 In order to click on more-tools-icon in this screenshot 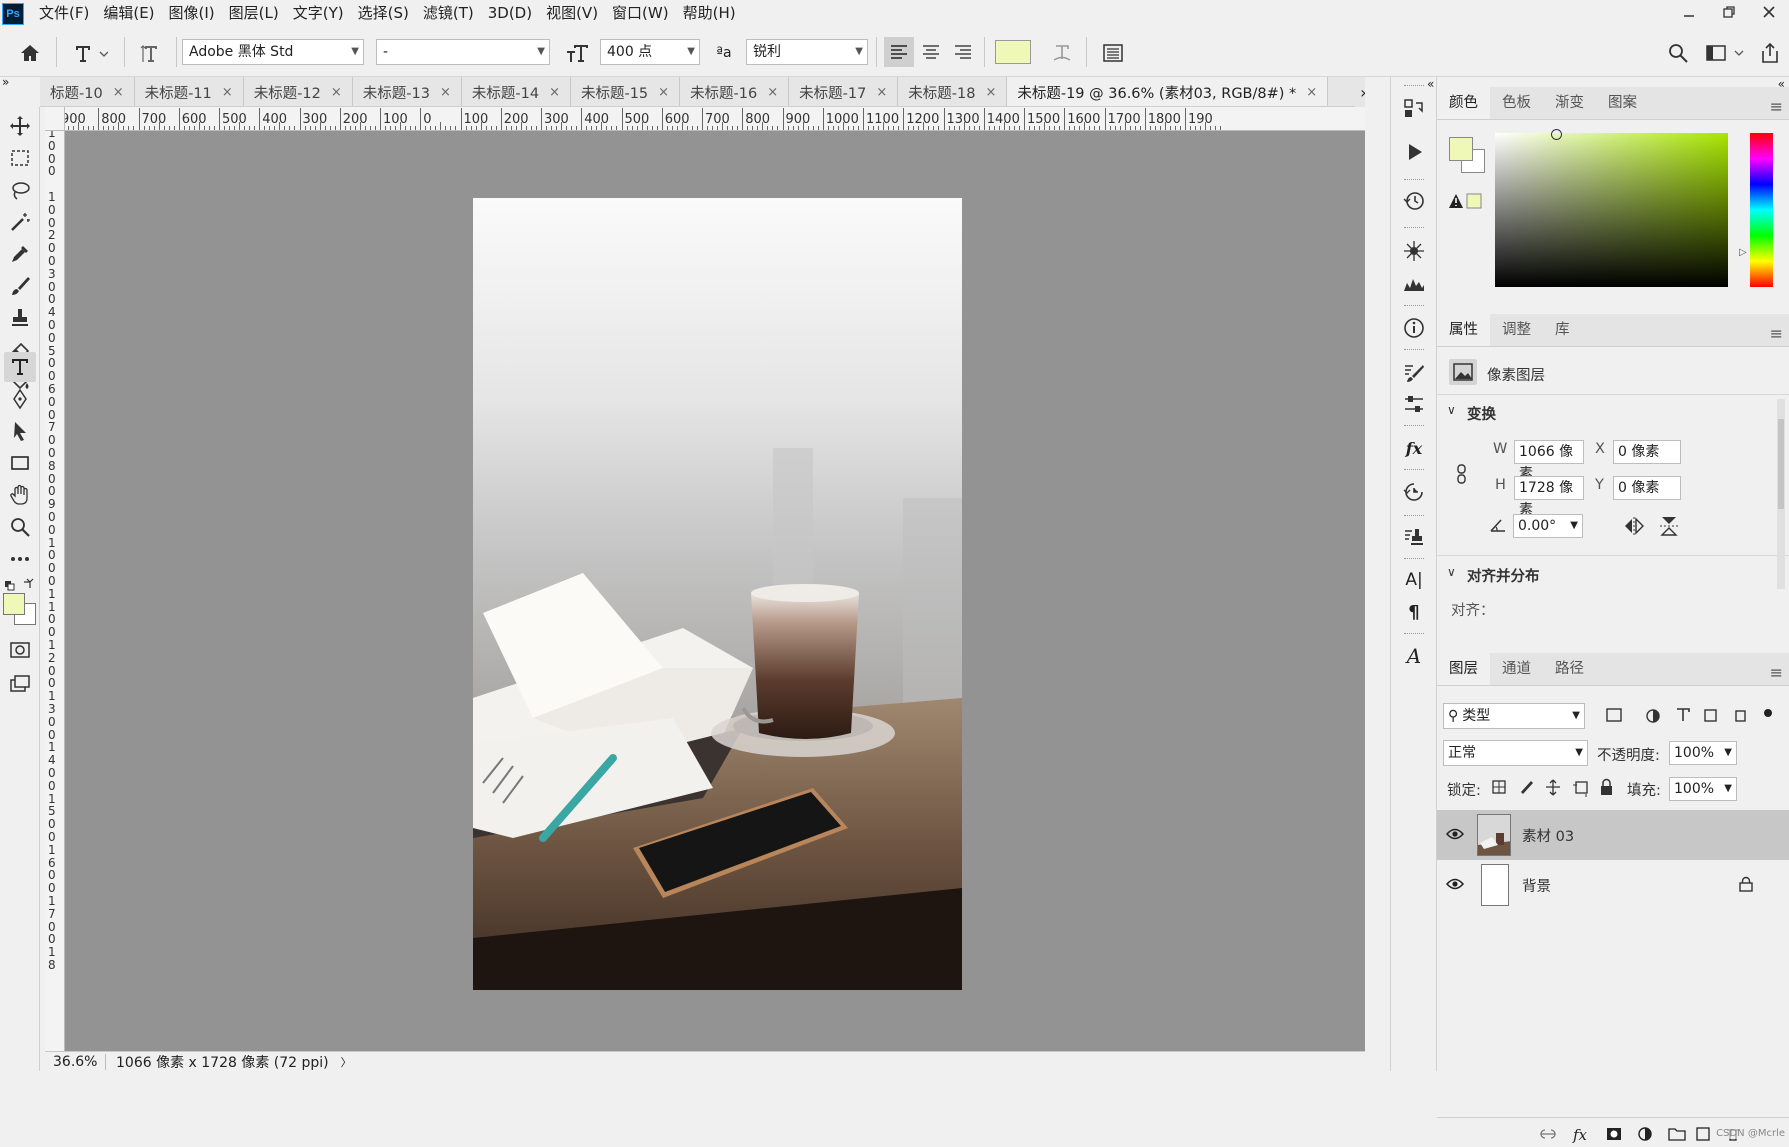, I will do `click(20, 559)`.